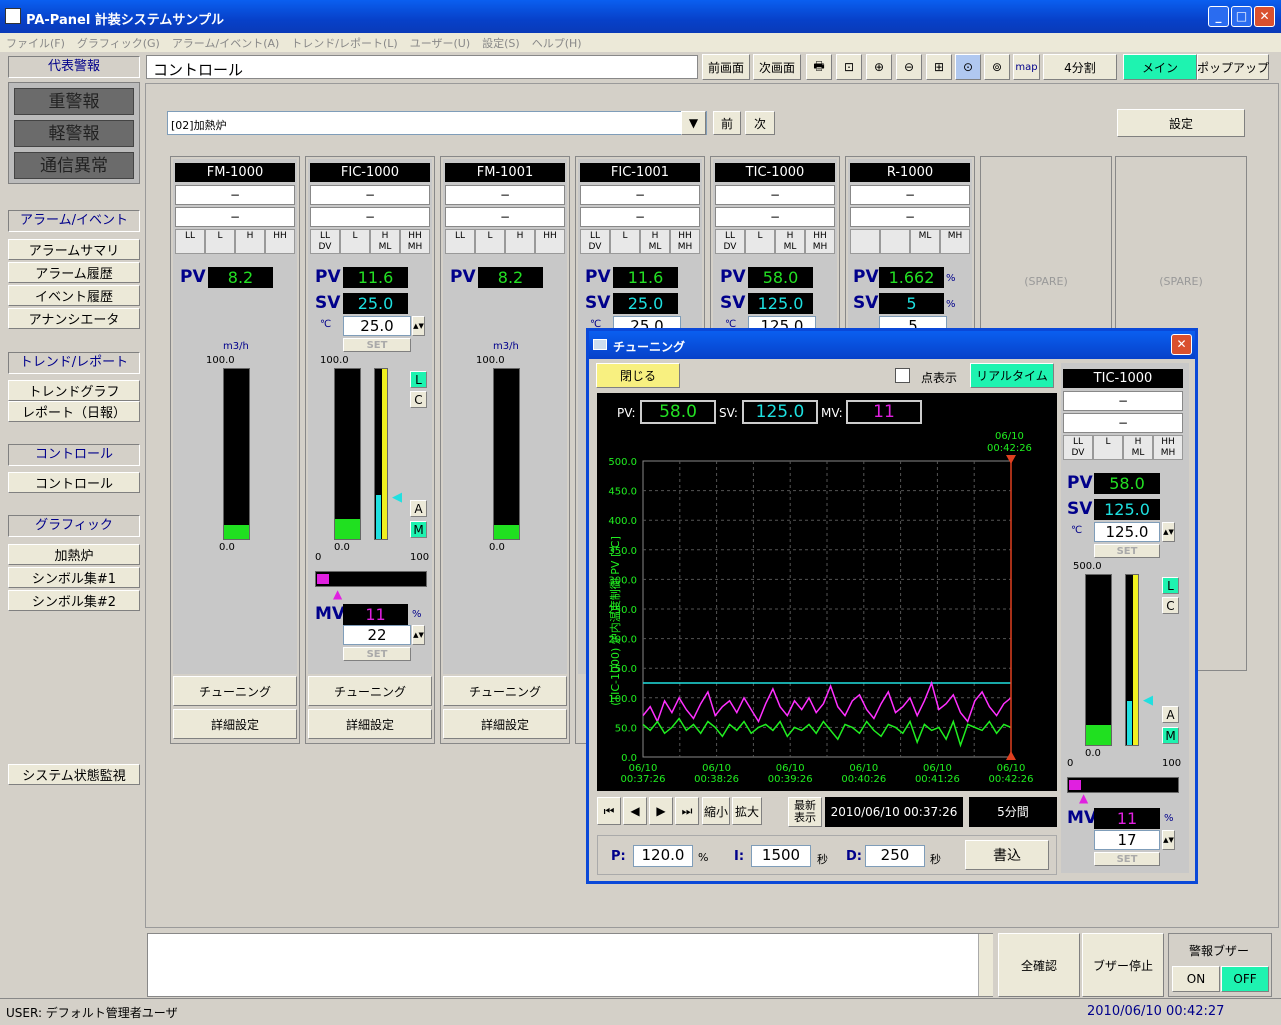 The width and height of the screenshot is (1281, 1025). Describe the element at coordinates (819, 67) in the screenshot. I see `print-icon: 🖶` at that location.